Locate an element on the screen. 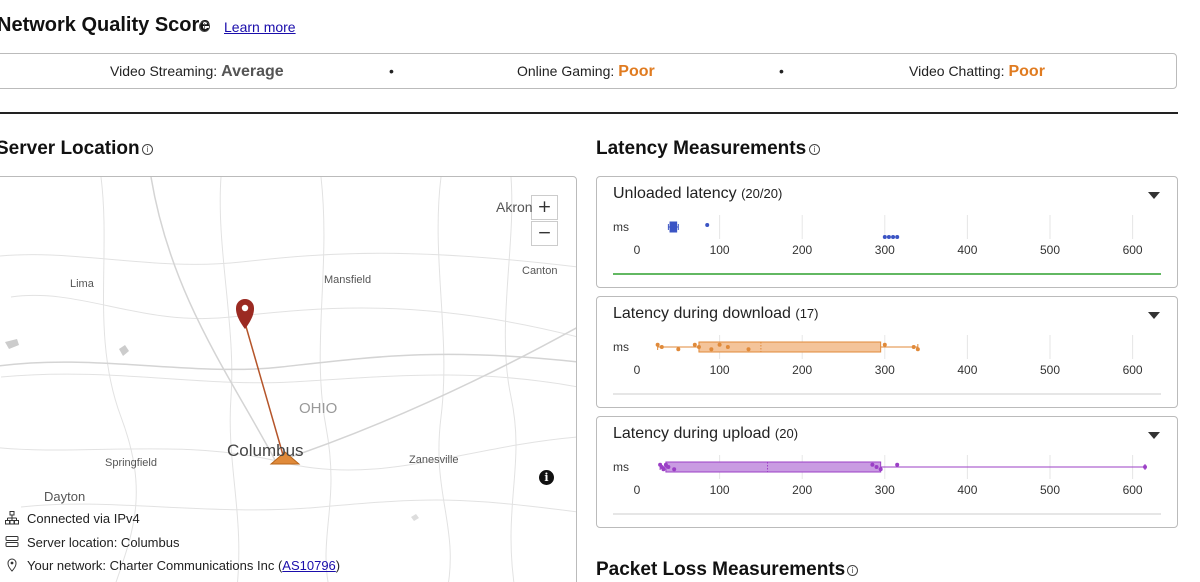 The image size is (1200, 582). score-video-streaming: Video Streaming: Average is located at coordinates (197, 72).